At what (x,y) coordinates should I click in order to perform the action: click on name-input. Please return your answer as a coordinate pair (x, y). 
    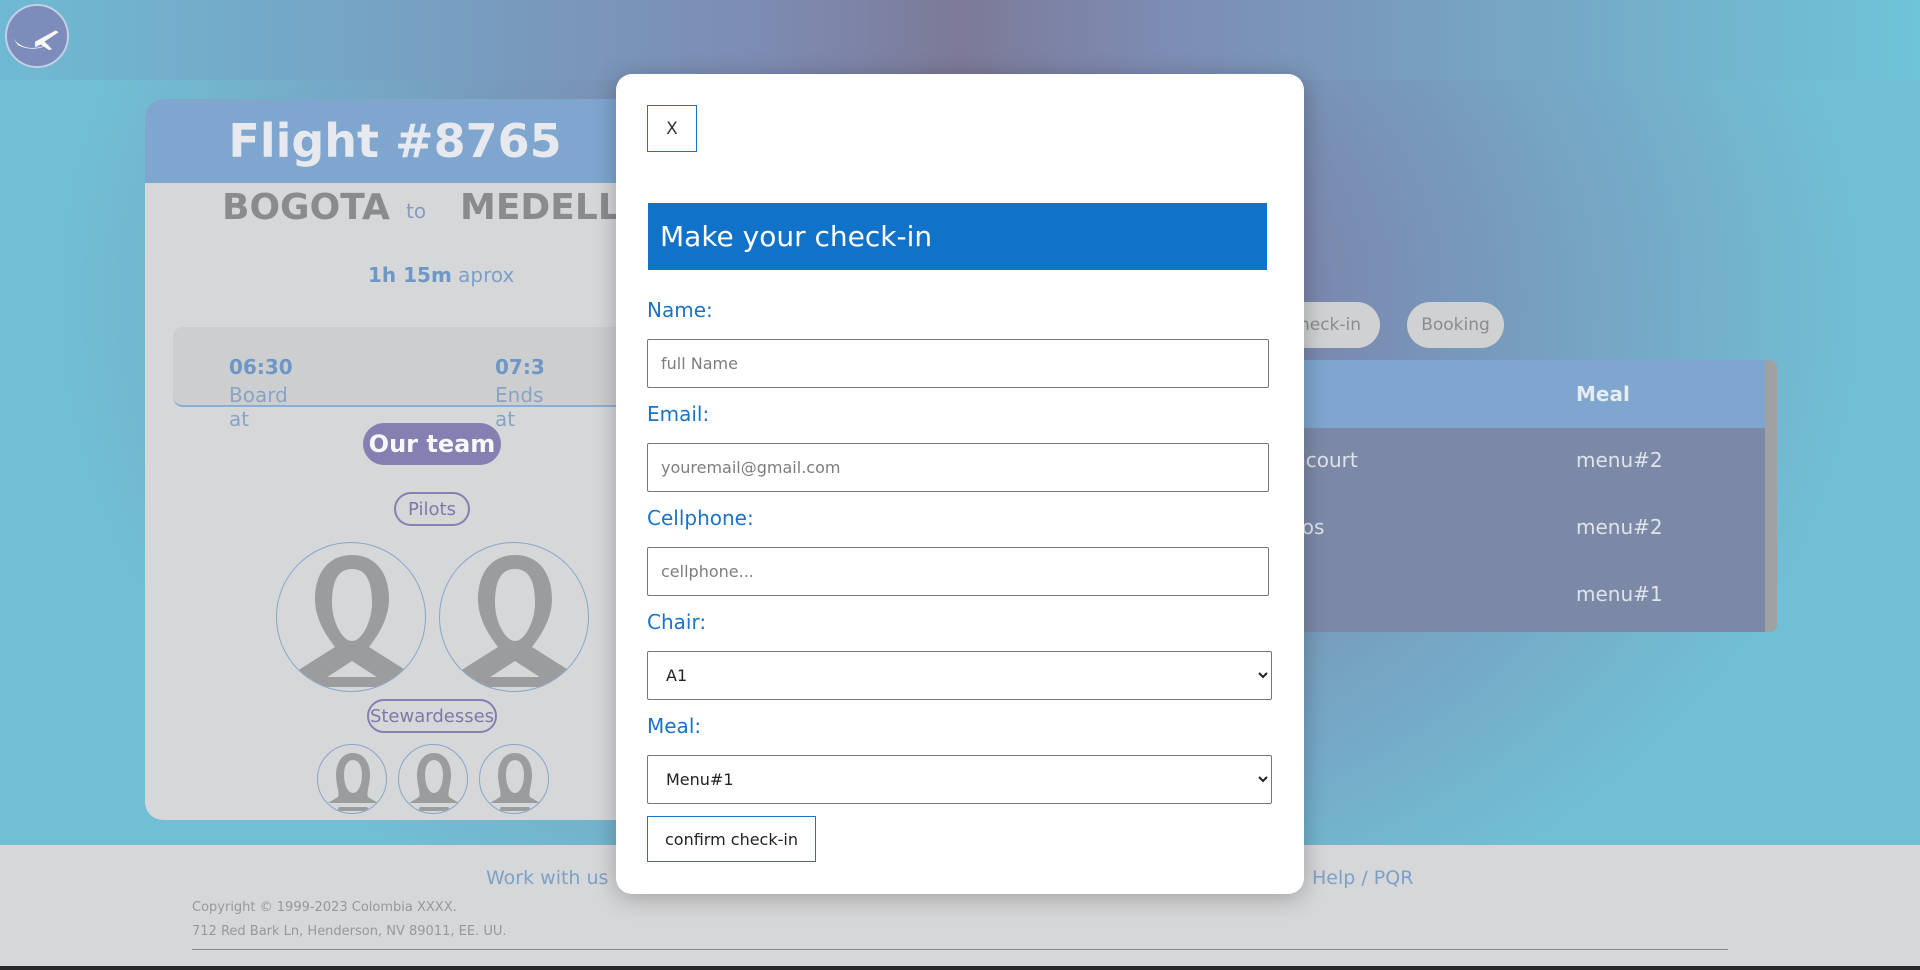
    Looking at the image, I should click on (958, 363).